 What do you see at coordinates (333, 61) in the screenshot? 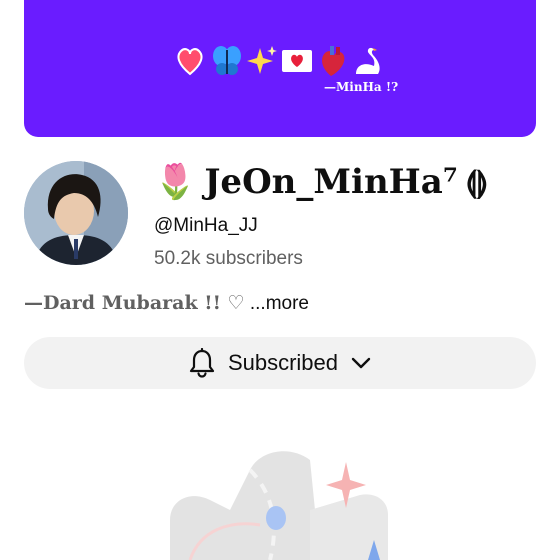
I see `anatomical-heart-icon` at bounding box center [333, 61].